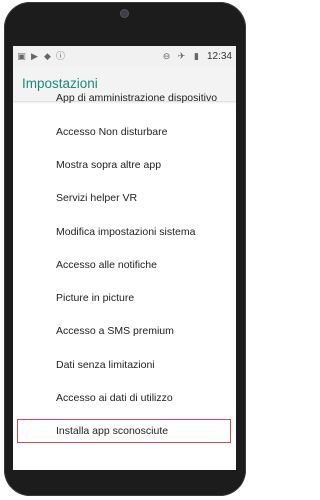  I want to click on list-item-label: Modifica impostazioni sistema, so click(126, 231).